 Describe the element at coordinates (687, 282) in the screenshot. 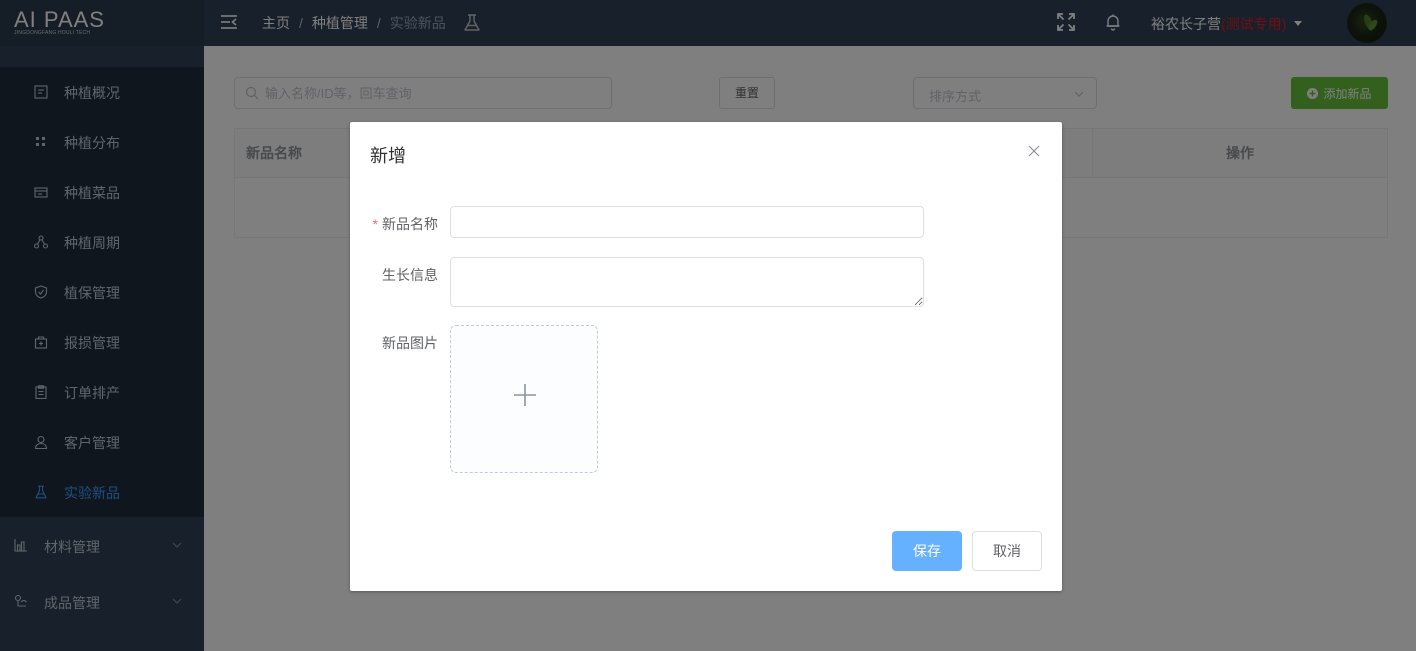

I see `growth-info-field` at that location.